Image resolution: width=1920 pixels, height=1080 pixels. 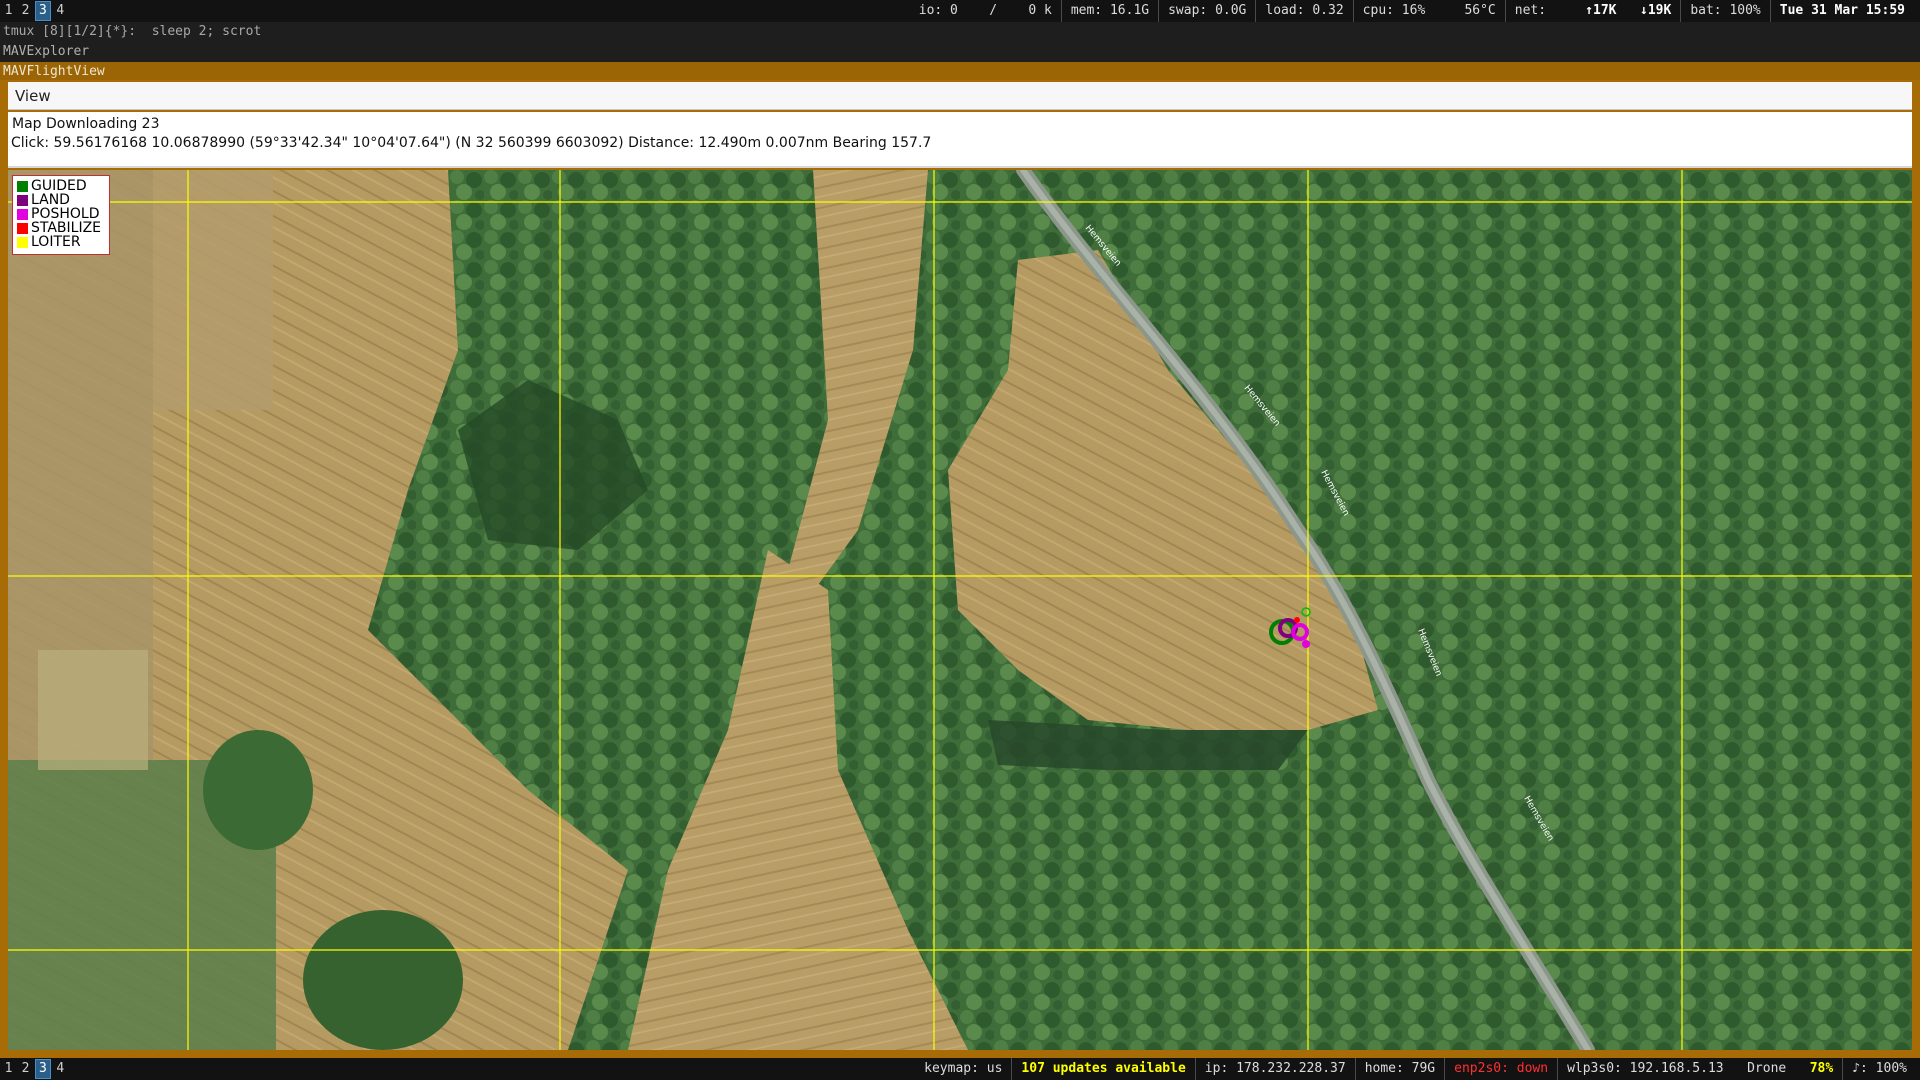 What do you see at coordinates (1530, 10) in the screenshot?
I see `net-label: net:` at bounding box center [1530, 10].